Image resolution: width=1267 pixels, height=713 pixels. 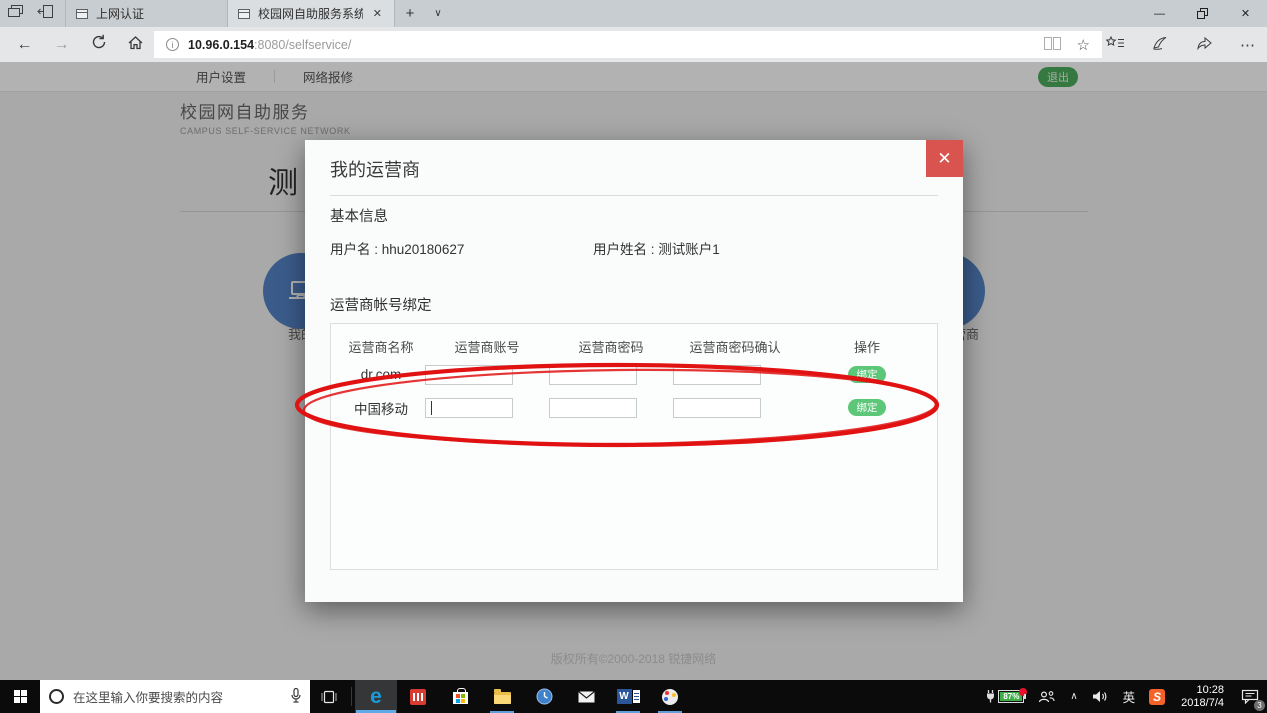 What do you see at coordinates (98, 44) in the screenshot?
I see `refresh-icon` at bounding box center [98, 44].